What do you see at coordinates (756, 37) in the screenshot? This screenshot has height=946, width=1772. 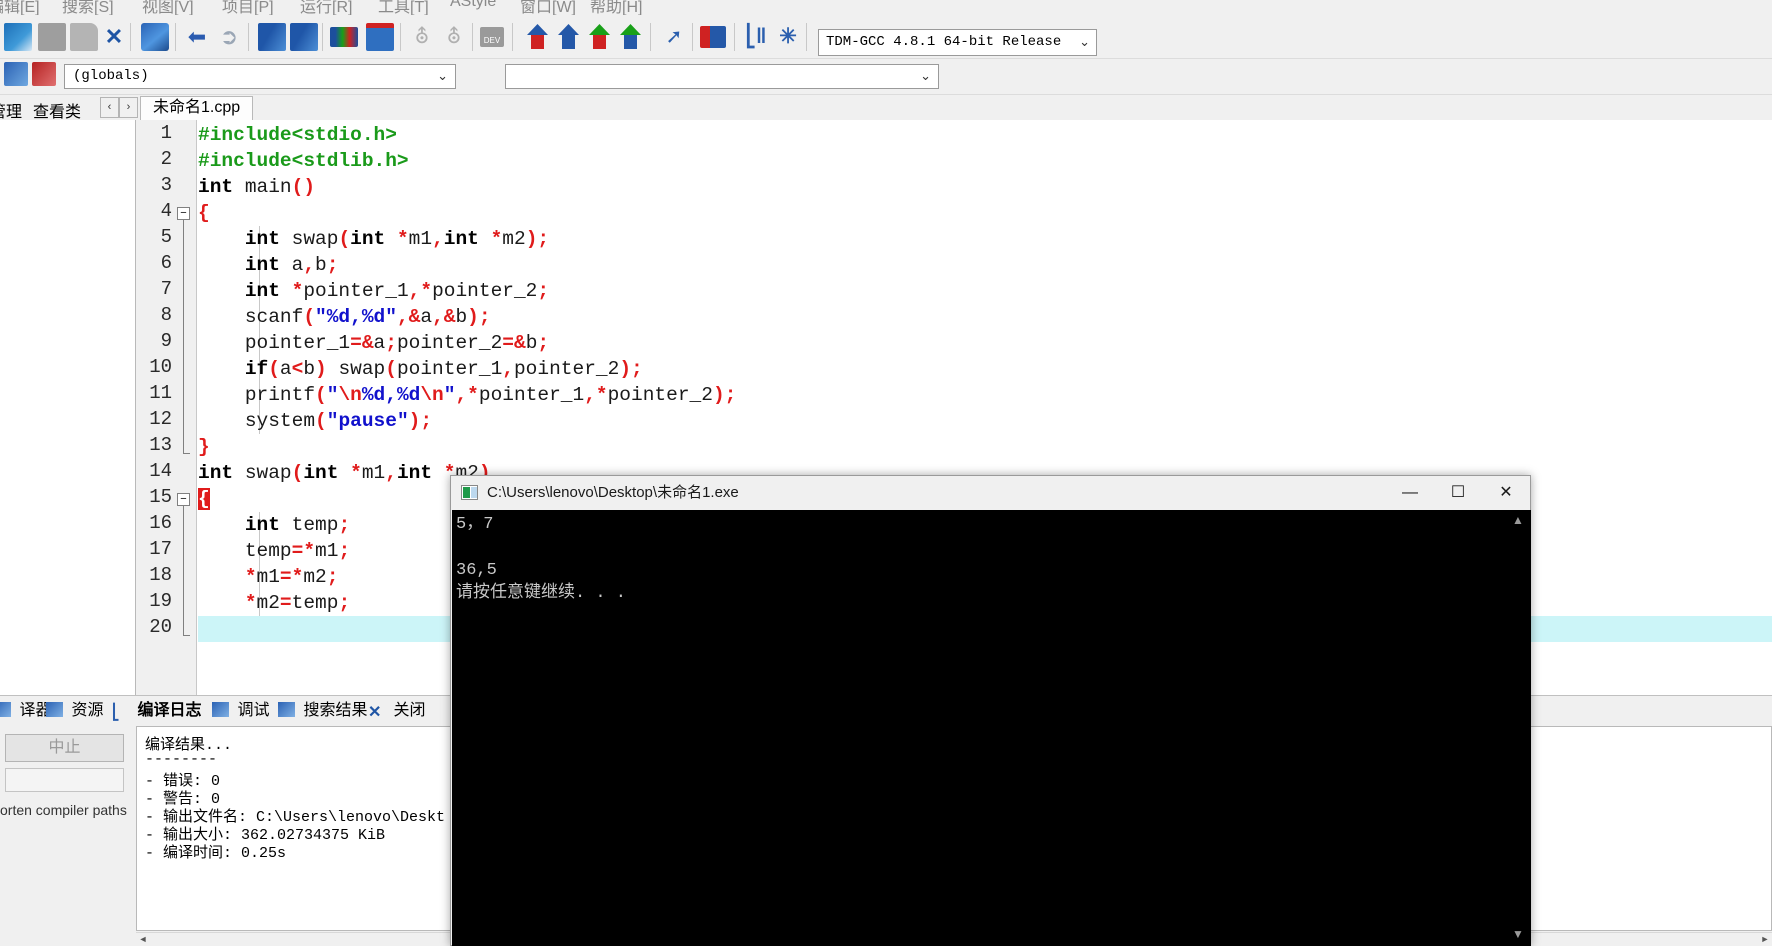 I see `debug-icon: ⎣‖` at bounding box center [756, 37].